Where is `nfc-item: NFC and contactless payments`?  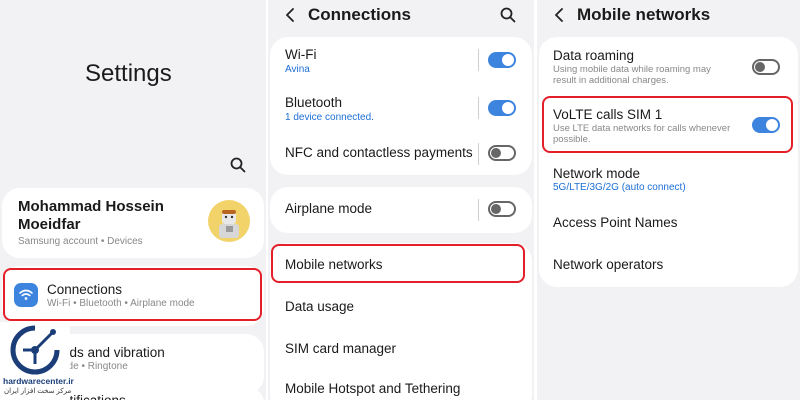
nfc-item: NFC and contactless payments is located at coordinates (401, 155).